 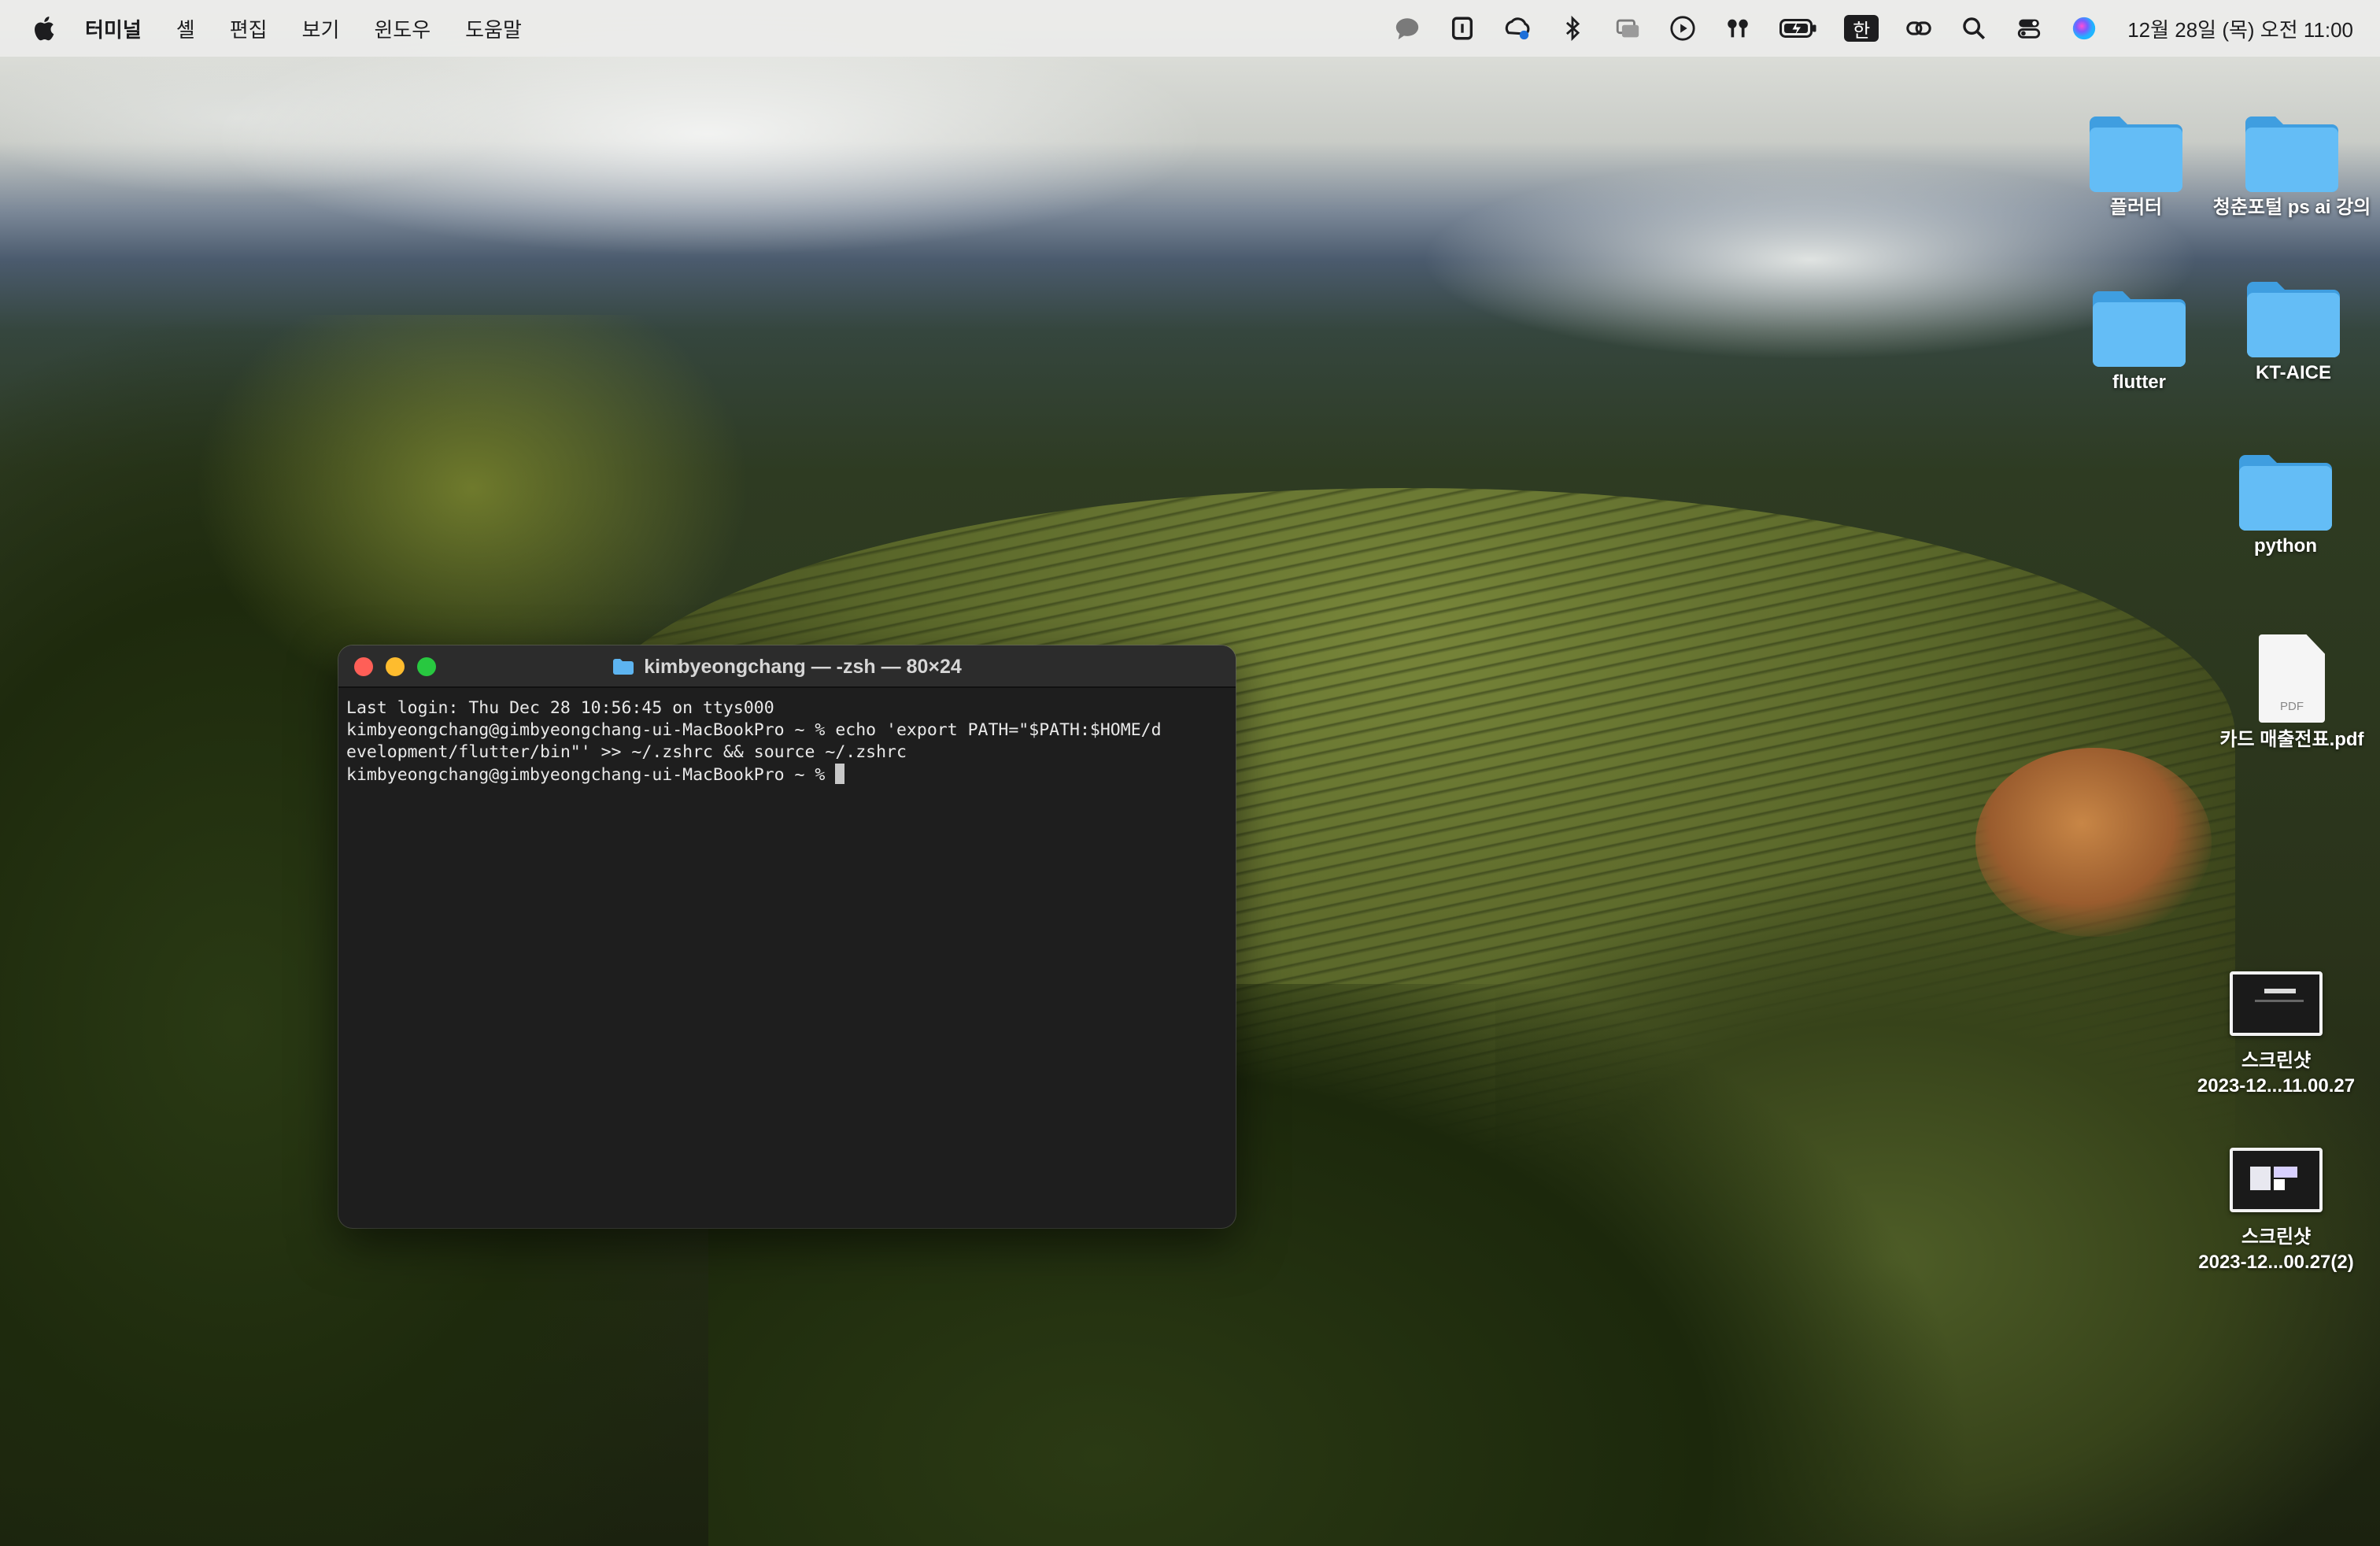 What do you see at coordinates (2240, 28) in the screenshot?
I see `menu-clock: 12월 28일 (목) 오전 11:00` at bounding box center [2240, 28].